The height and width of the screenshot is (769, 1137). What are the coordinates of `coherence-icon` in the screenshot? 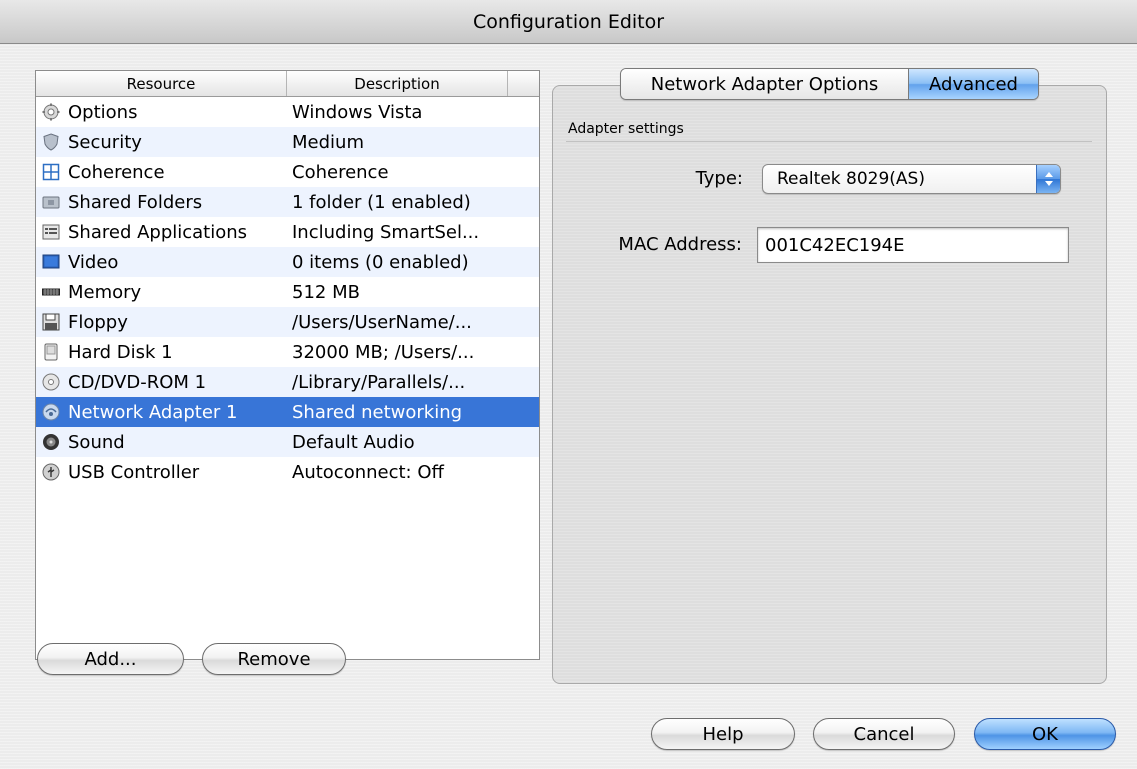 It's located at (51, 172).